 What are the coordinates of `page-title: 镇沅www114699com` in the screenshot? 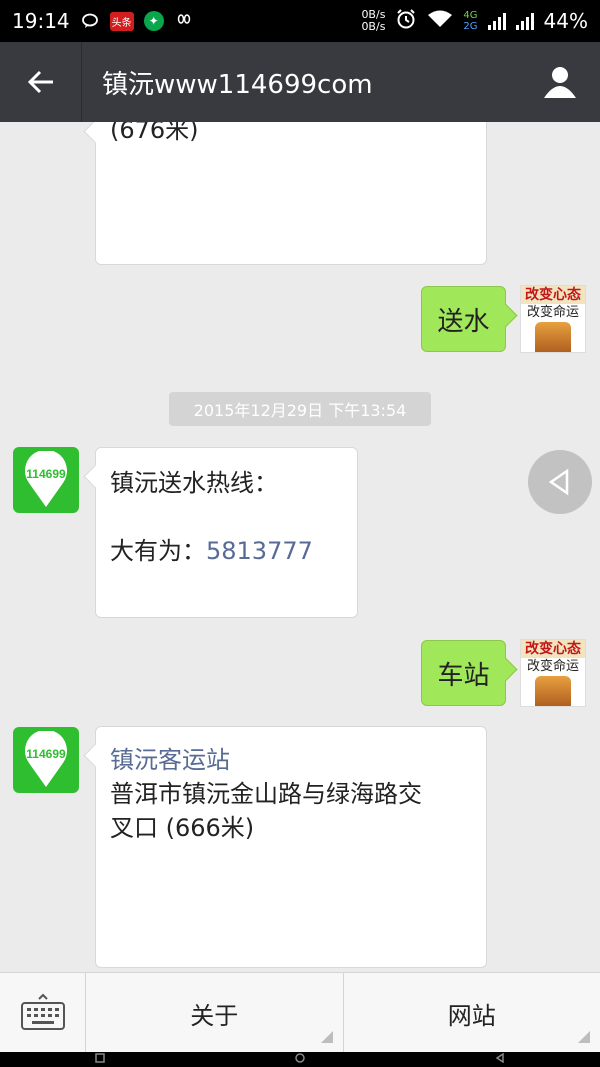 It's located at (237, 84).